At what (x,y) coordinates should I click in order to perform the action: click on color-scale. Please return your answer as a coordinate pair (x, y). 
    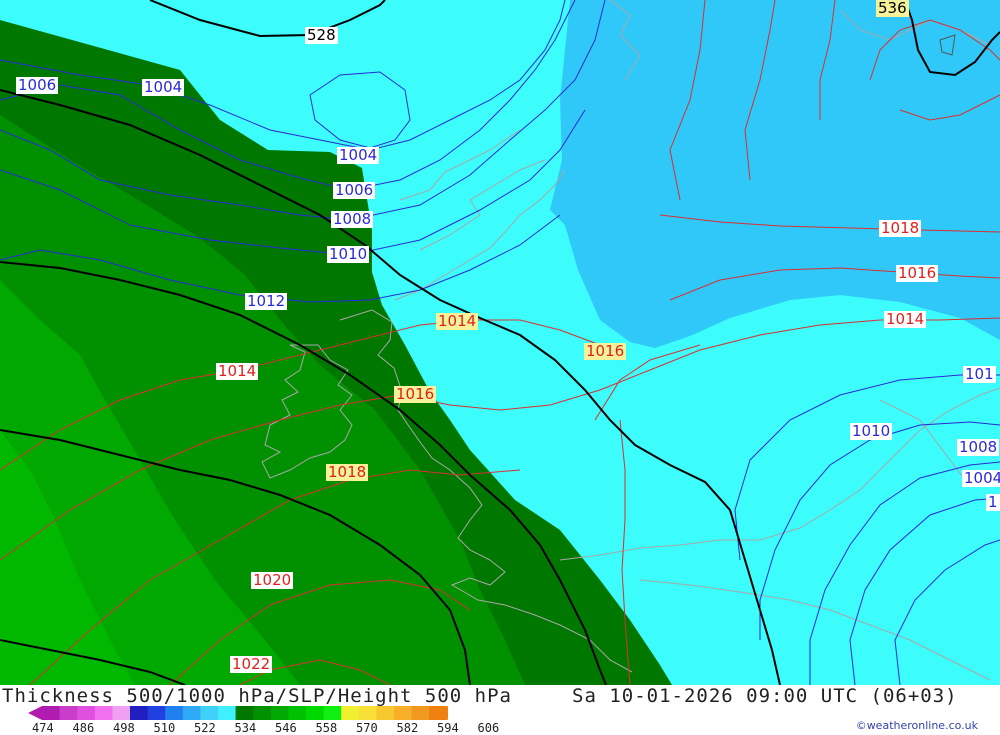
    Looking at the image, I should click on (238, 713).